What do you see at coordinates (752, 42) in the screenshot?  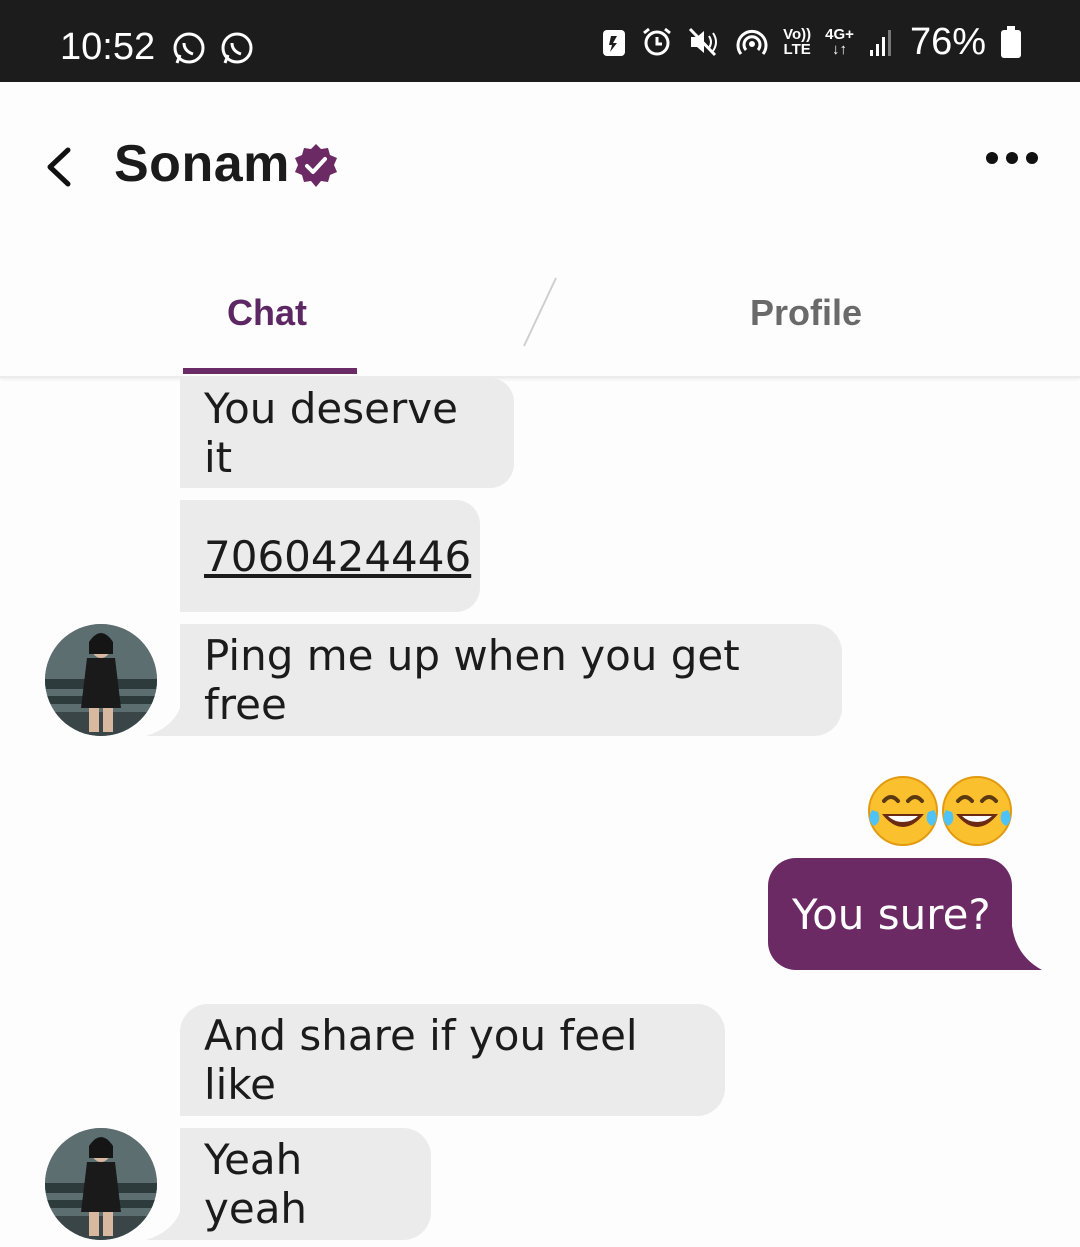 I see `hotspot-icon` at bounding box center [752, 42].